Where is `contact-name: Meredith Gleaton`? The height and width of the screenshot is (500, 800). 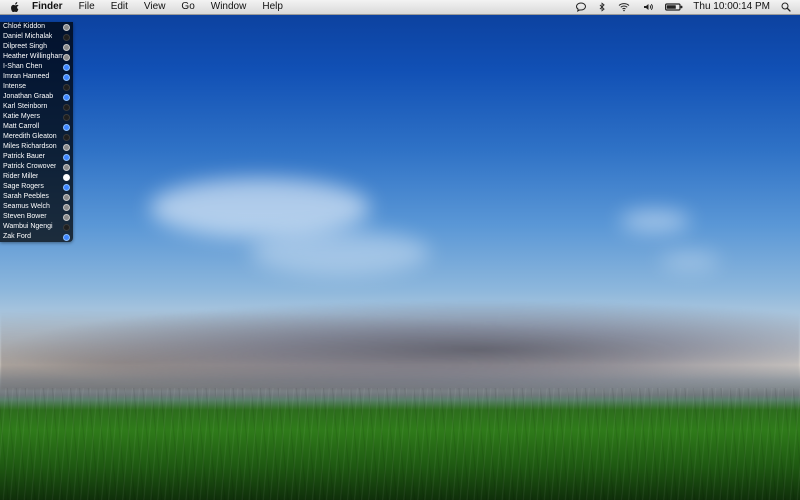
contact-name: Meredith Gleaton is located at coordinates (30, 136).